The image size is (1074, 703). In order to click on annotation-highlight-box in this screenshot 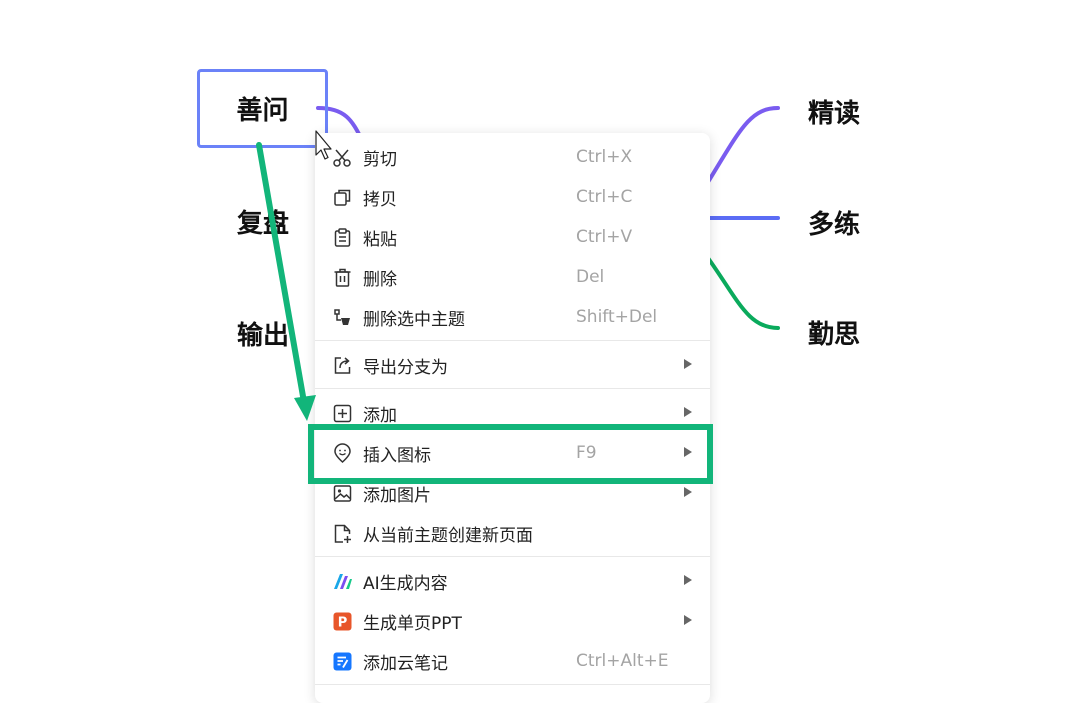, I will do `click(510, 454)`.